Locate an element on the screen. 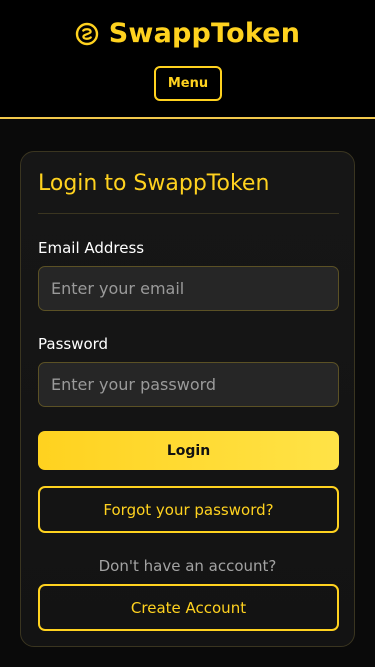 The image size is (375, 667). brand-logo: SwappToken is located at coordinates (187, 34).